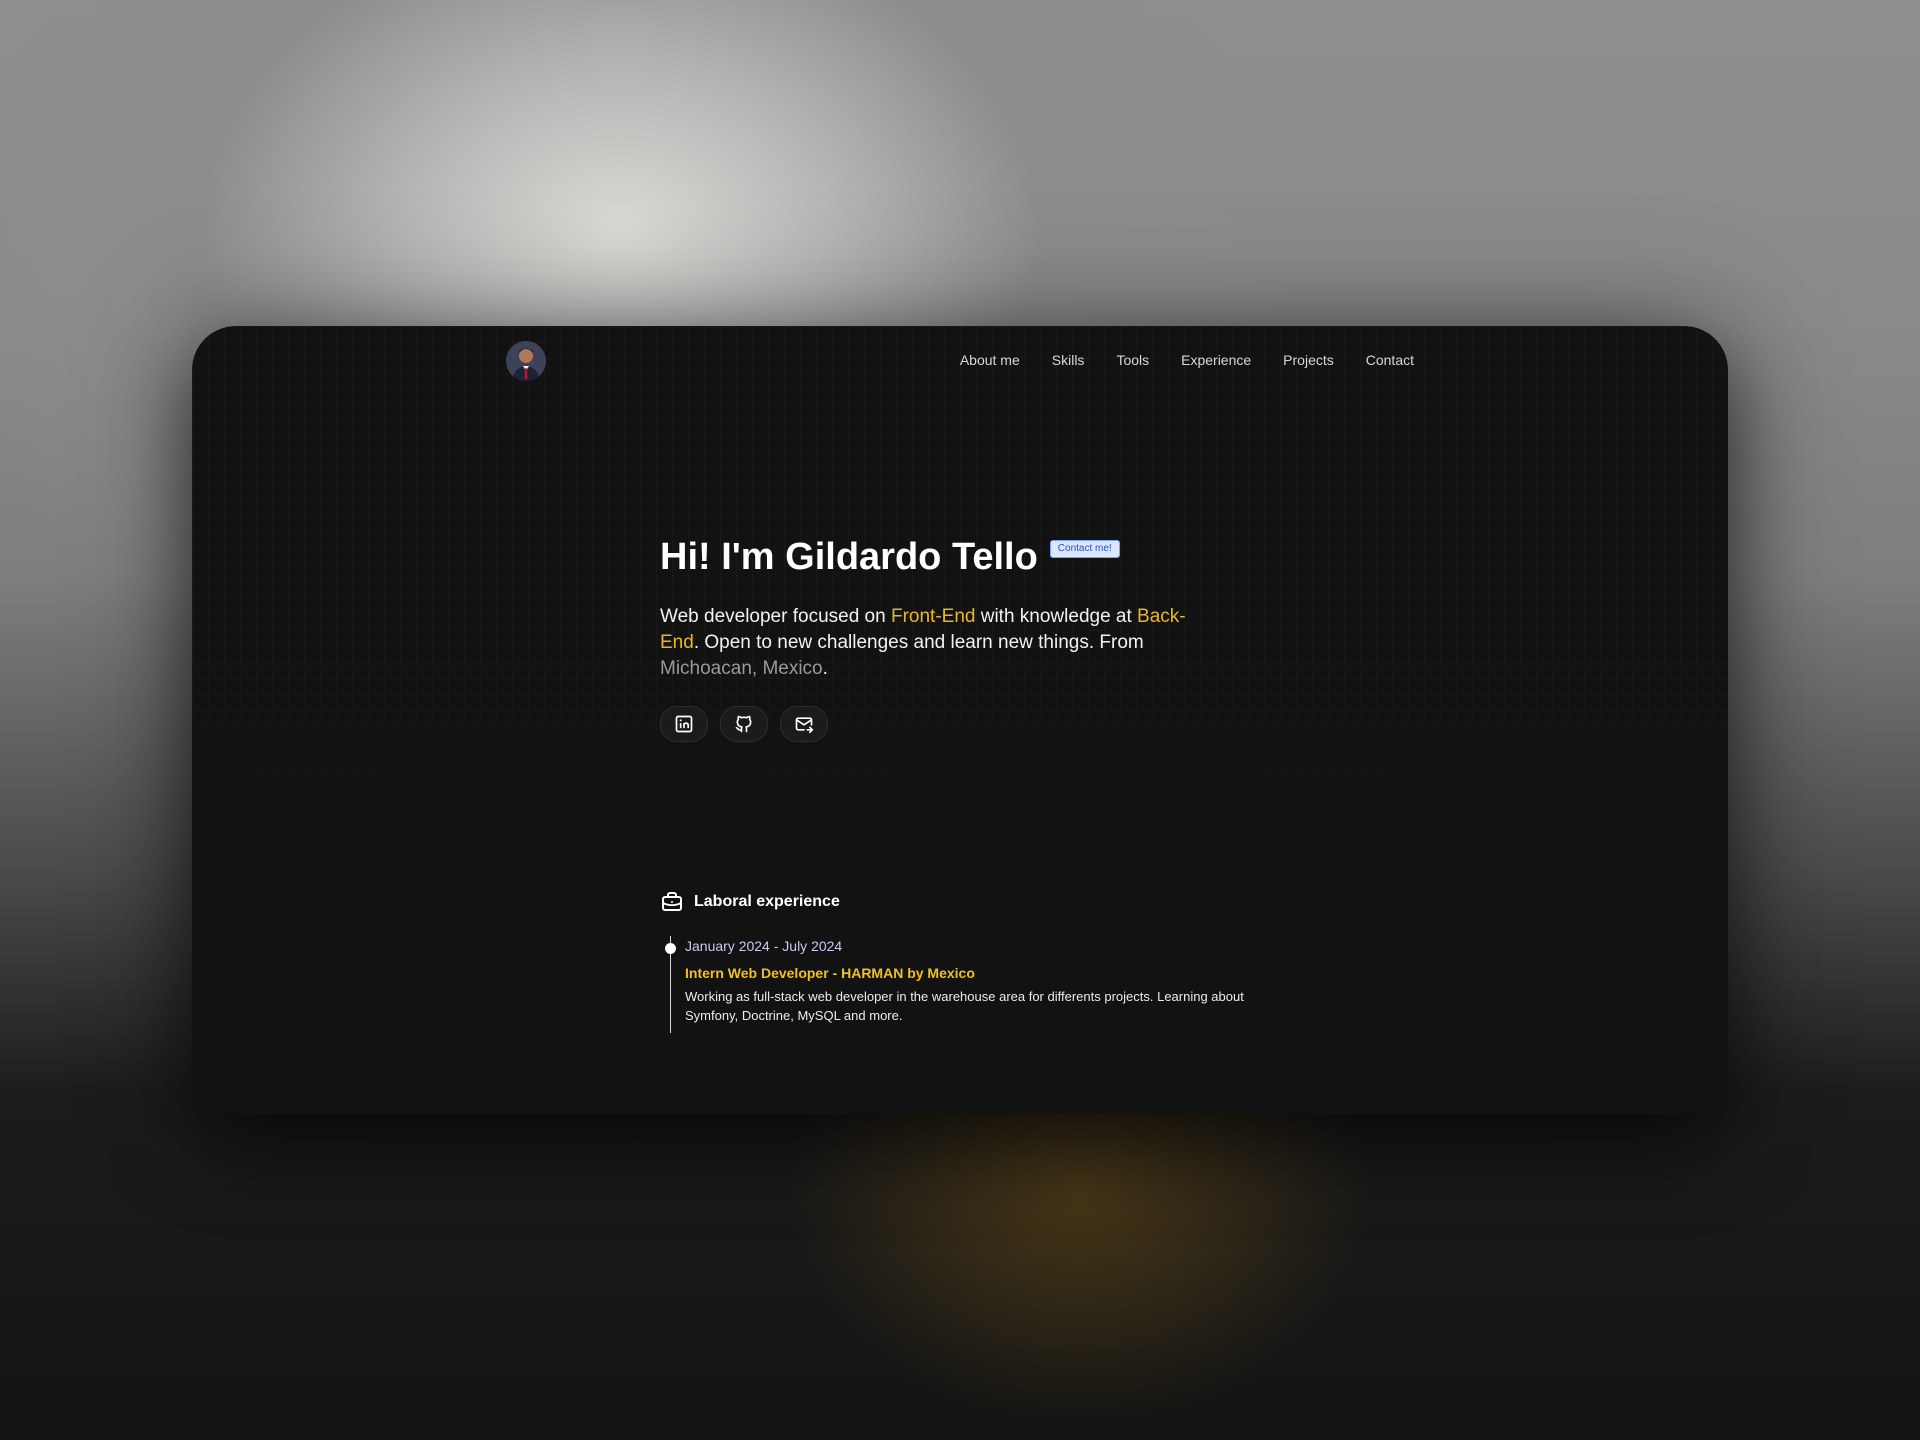 The image size is (1920, 1440). I want to click on contact-badge: Contact me!, so click(1084, 549).